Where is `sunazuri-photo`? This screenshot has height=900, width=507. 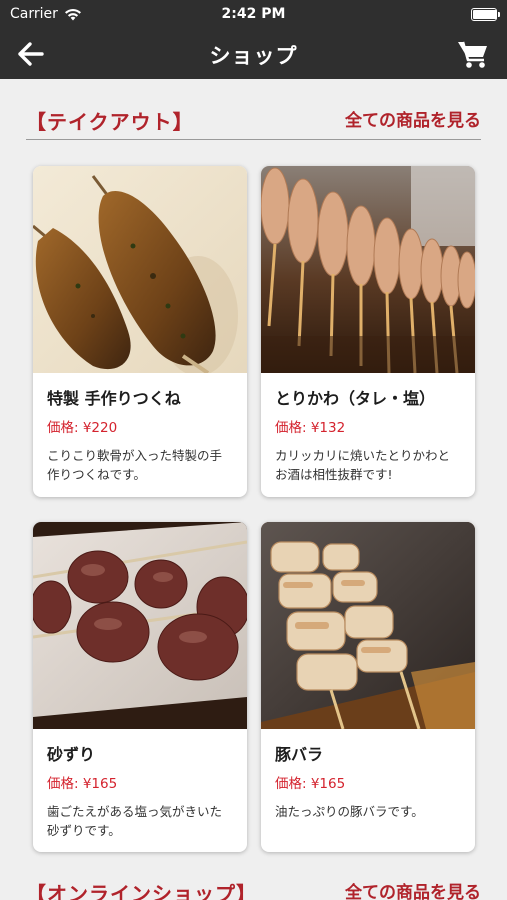
sunazuri-photo is located at coordinates (140, 625).